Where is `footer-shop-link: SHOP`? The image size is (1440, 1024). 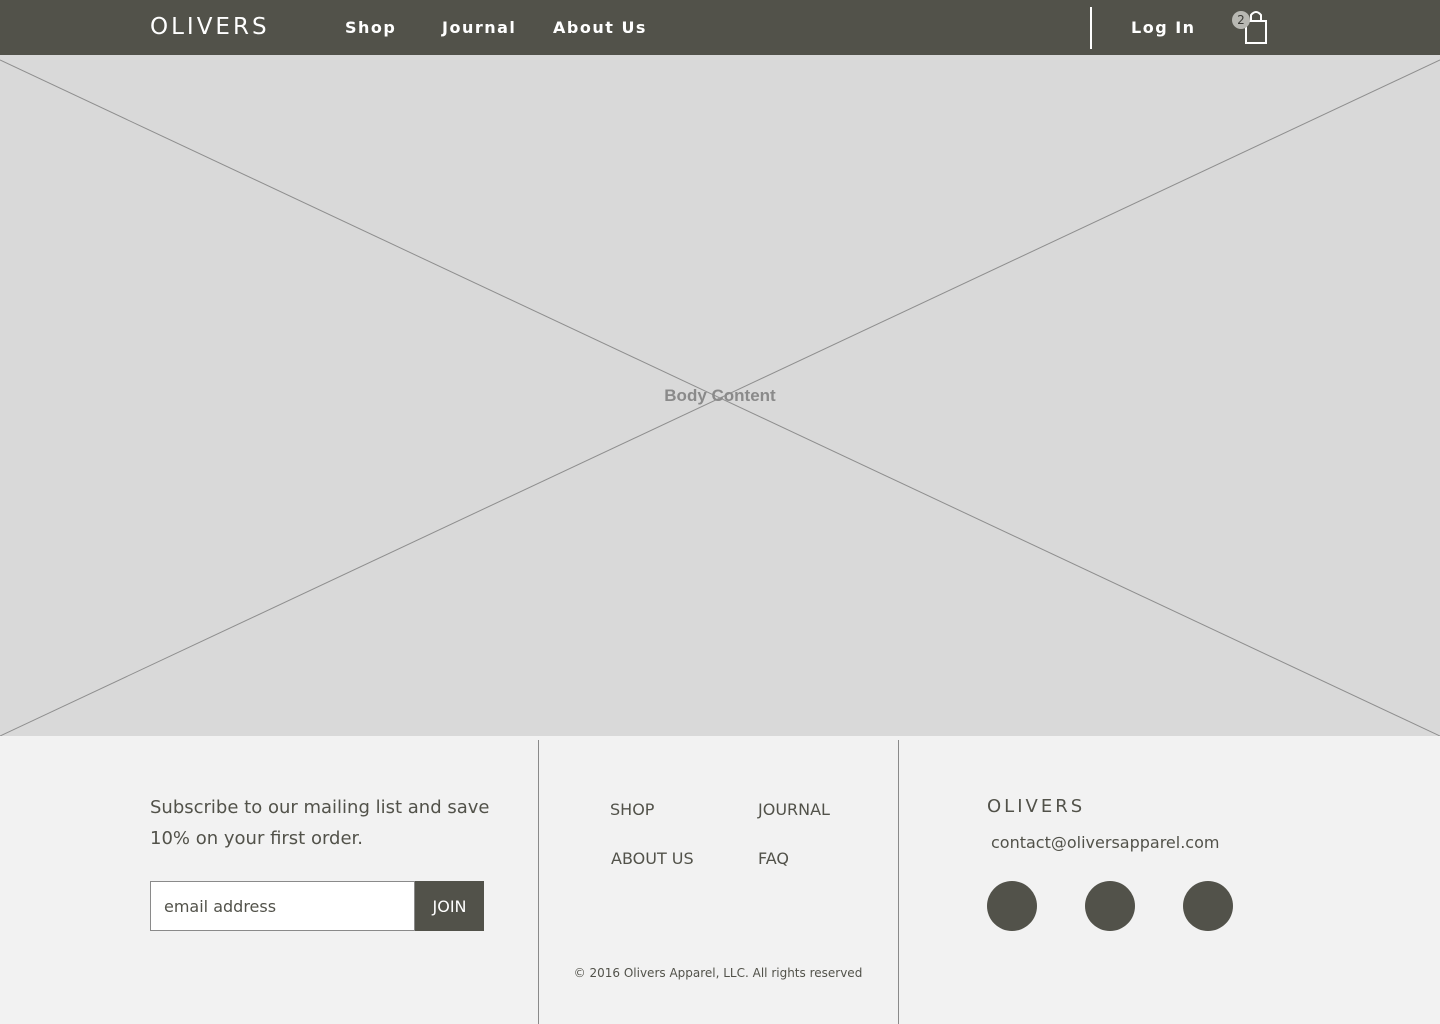
footer-shop-link: SHOP is located at coordinates (632, 809).